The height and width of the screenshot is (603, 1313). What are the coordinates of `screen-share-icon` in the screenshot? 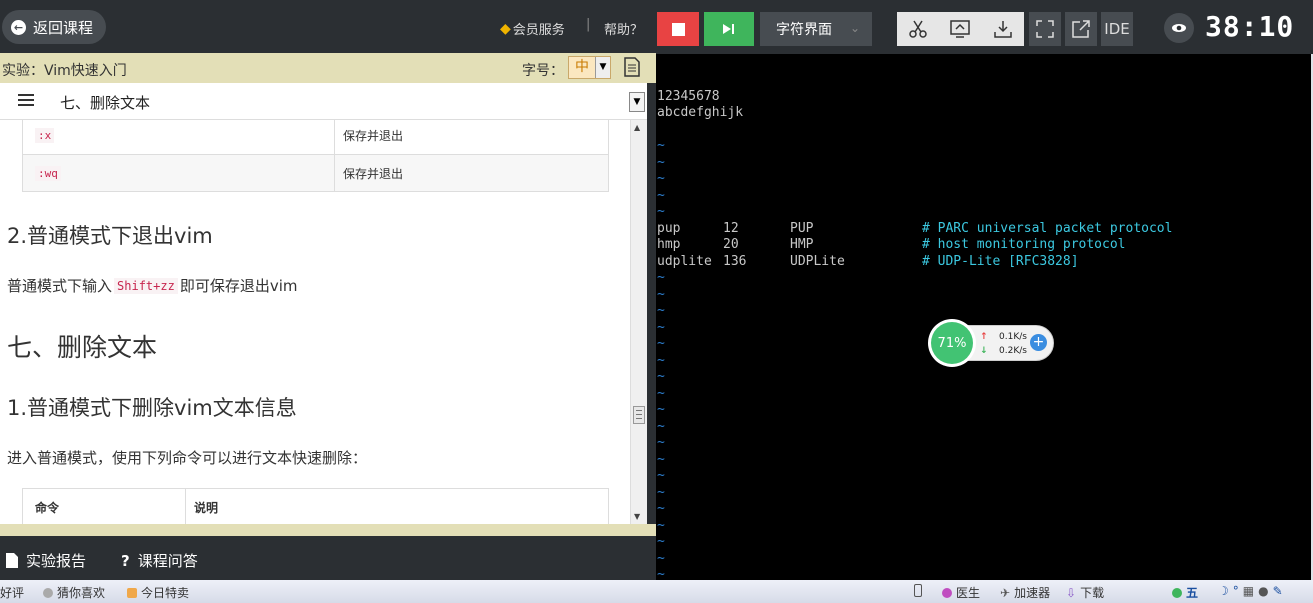 It's located at (960, 29).